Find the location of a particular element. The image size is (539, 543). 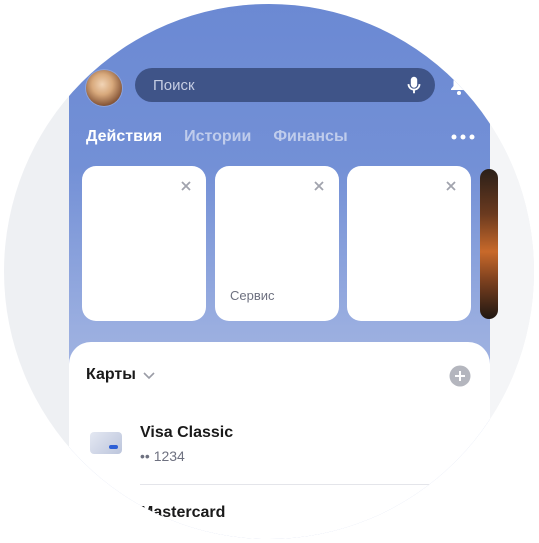

tab-bar: Действия Истории Финансы is located at coordinates (217, 137).